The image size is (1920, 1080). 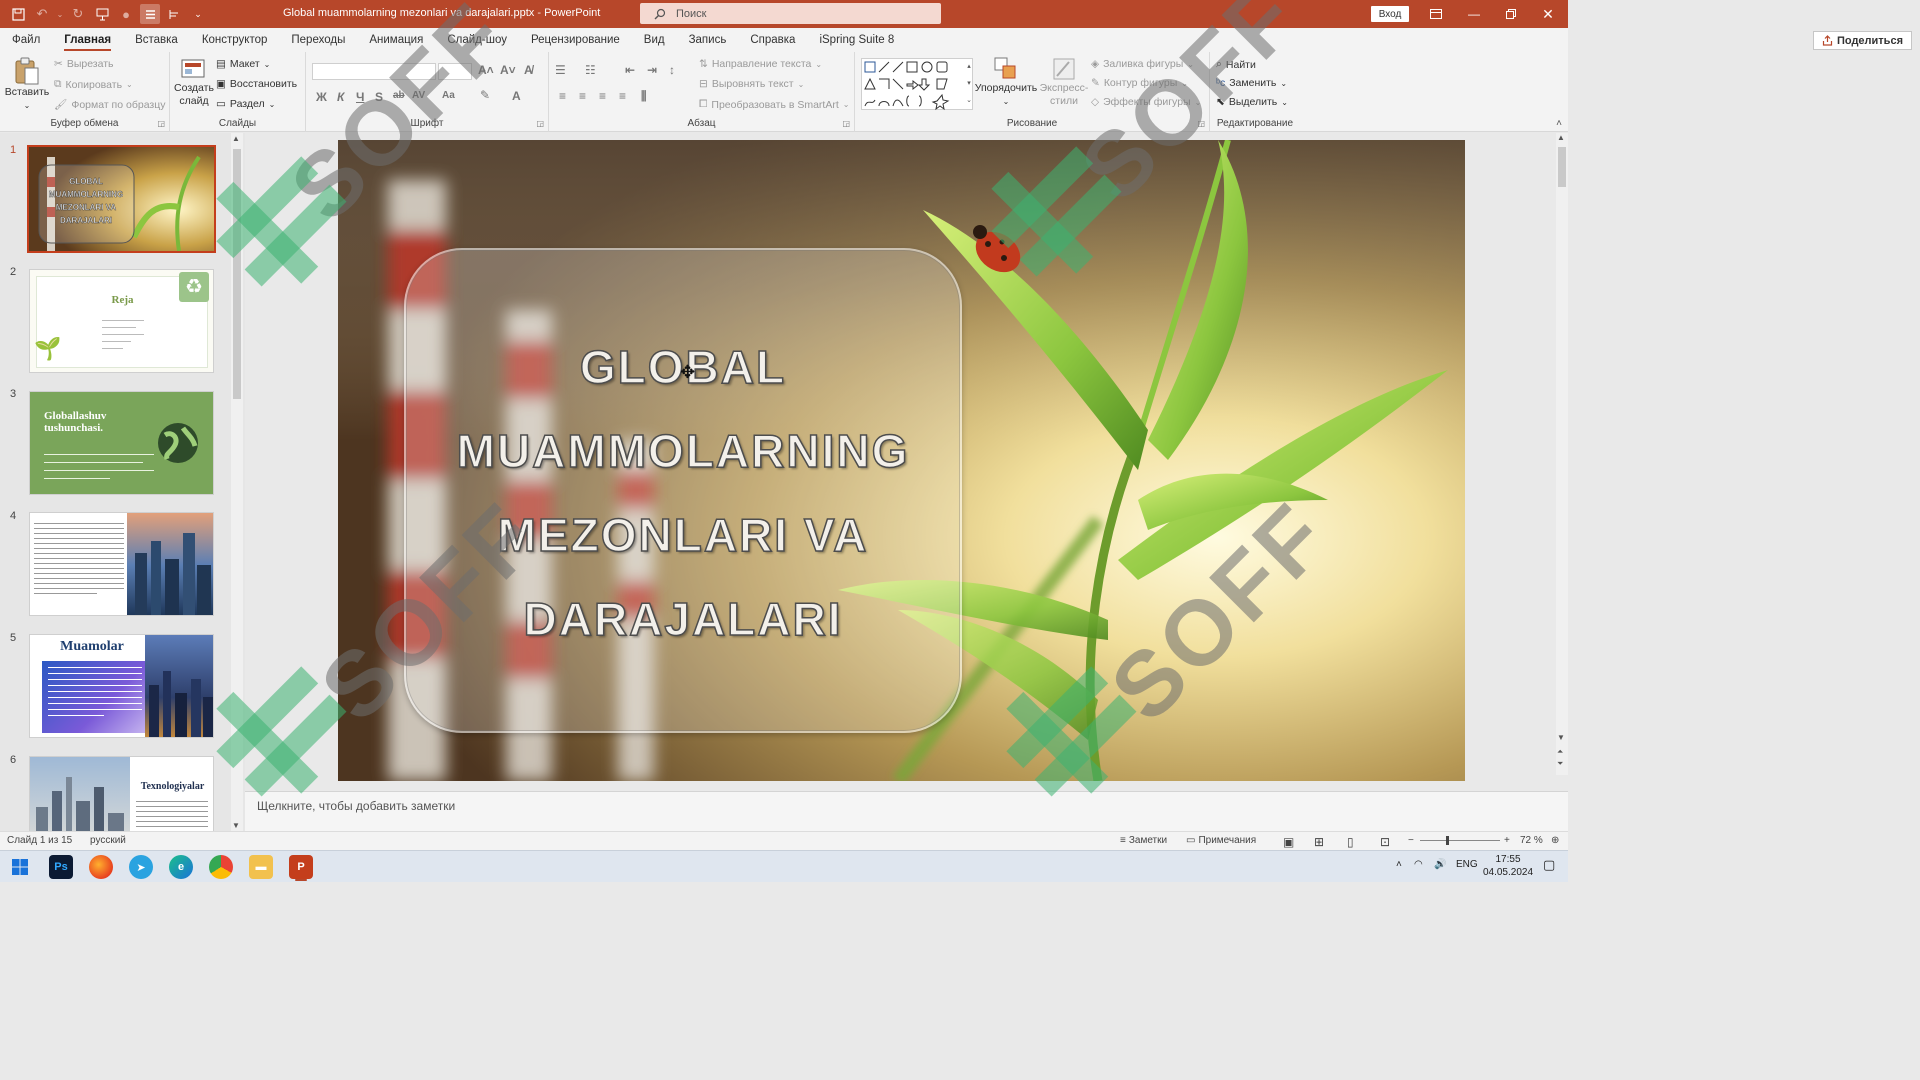 What do you see at coordinates (121, 321) in the screenshot?
I see `slide-thumbnail-2: Reja ♻ 🌱` at bounding box center [121, 321].